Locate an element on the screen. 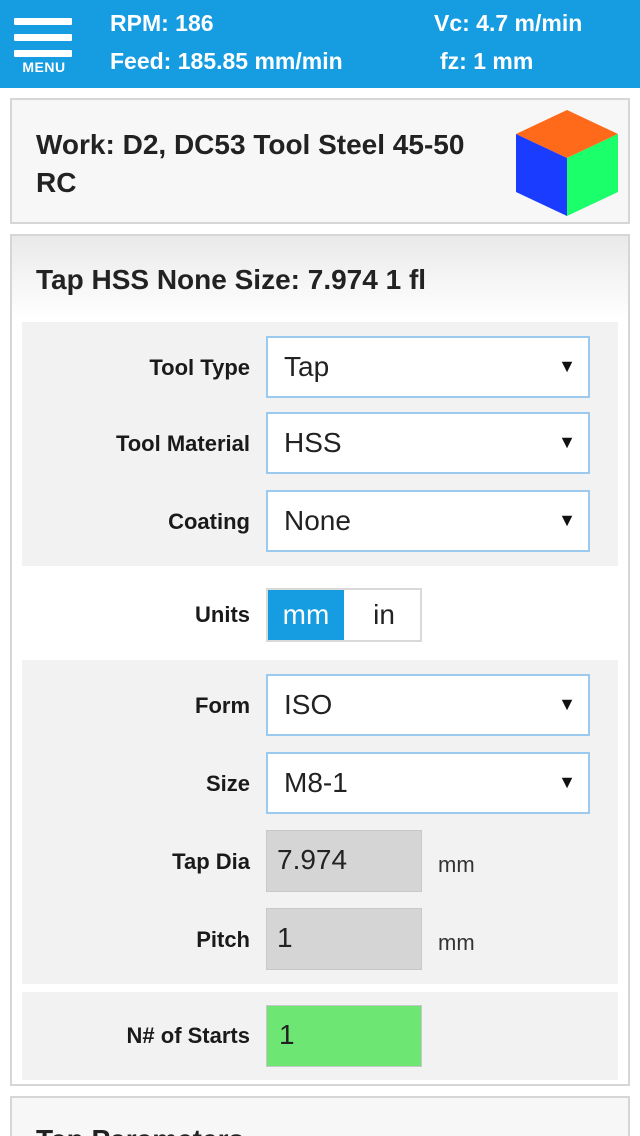  work-material-card: Work: D2, DC53 Tool Steel 45-50 RC is located at coordinates (320, 161).